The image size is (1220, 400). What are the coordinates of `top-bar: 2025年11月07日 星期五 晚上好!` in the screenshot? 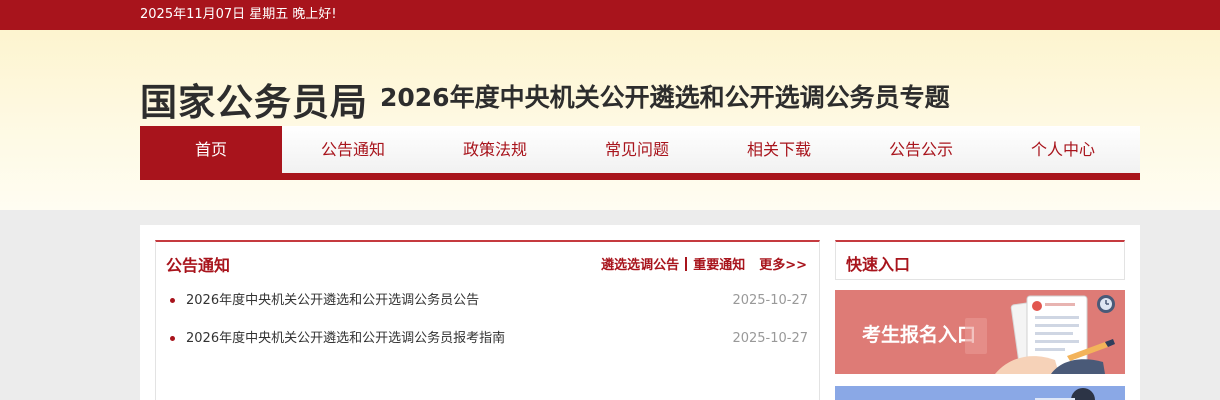 It's located at (610, 15).